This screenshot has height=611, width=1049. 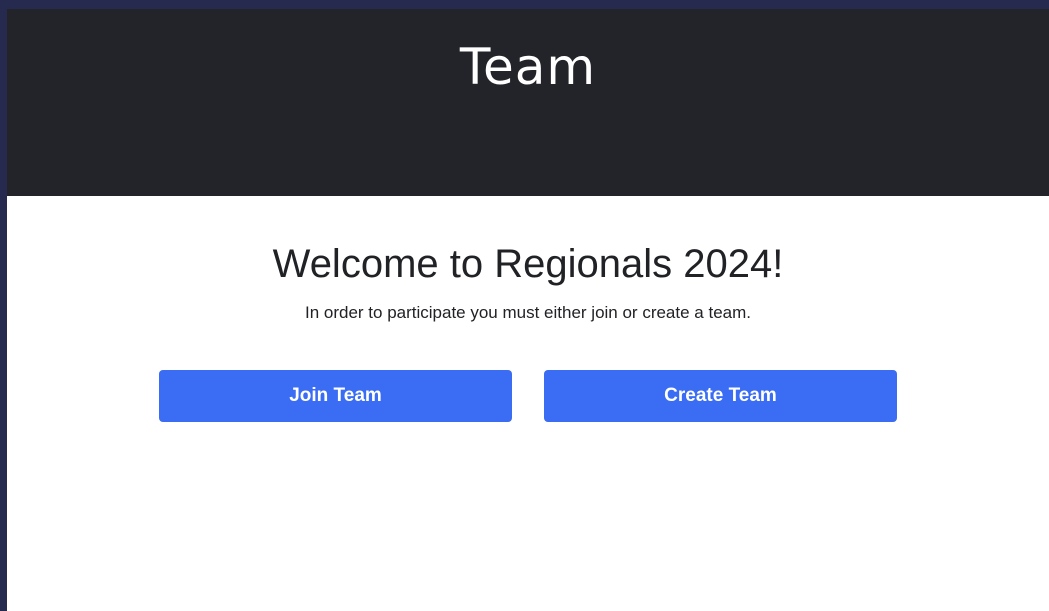 I want to click on action-buttons: Join Team Create Team, so click(x=528, y=396).